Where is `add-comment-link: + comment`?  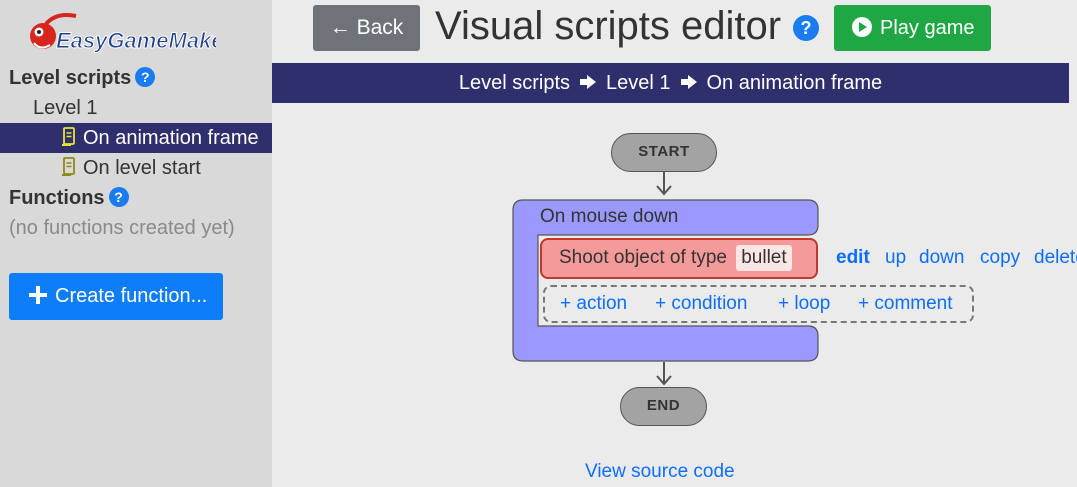 add-comment-link: + comment is located at coordinates (905, 304).